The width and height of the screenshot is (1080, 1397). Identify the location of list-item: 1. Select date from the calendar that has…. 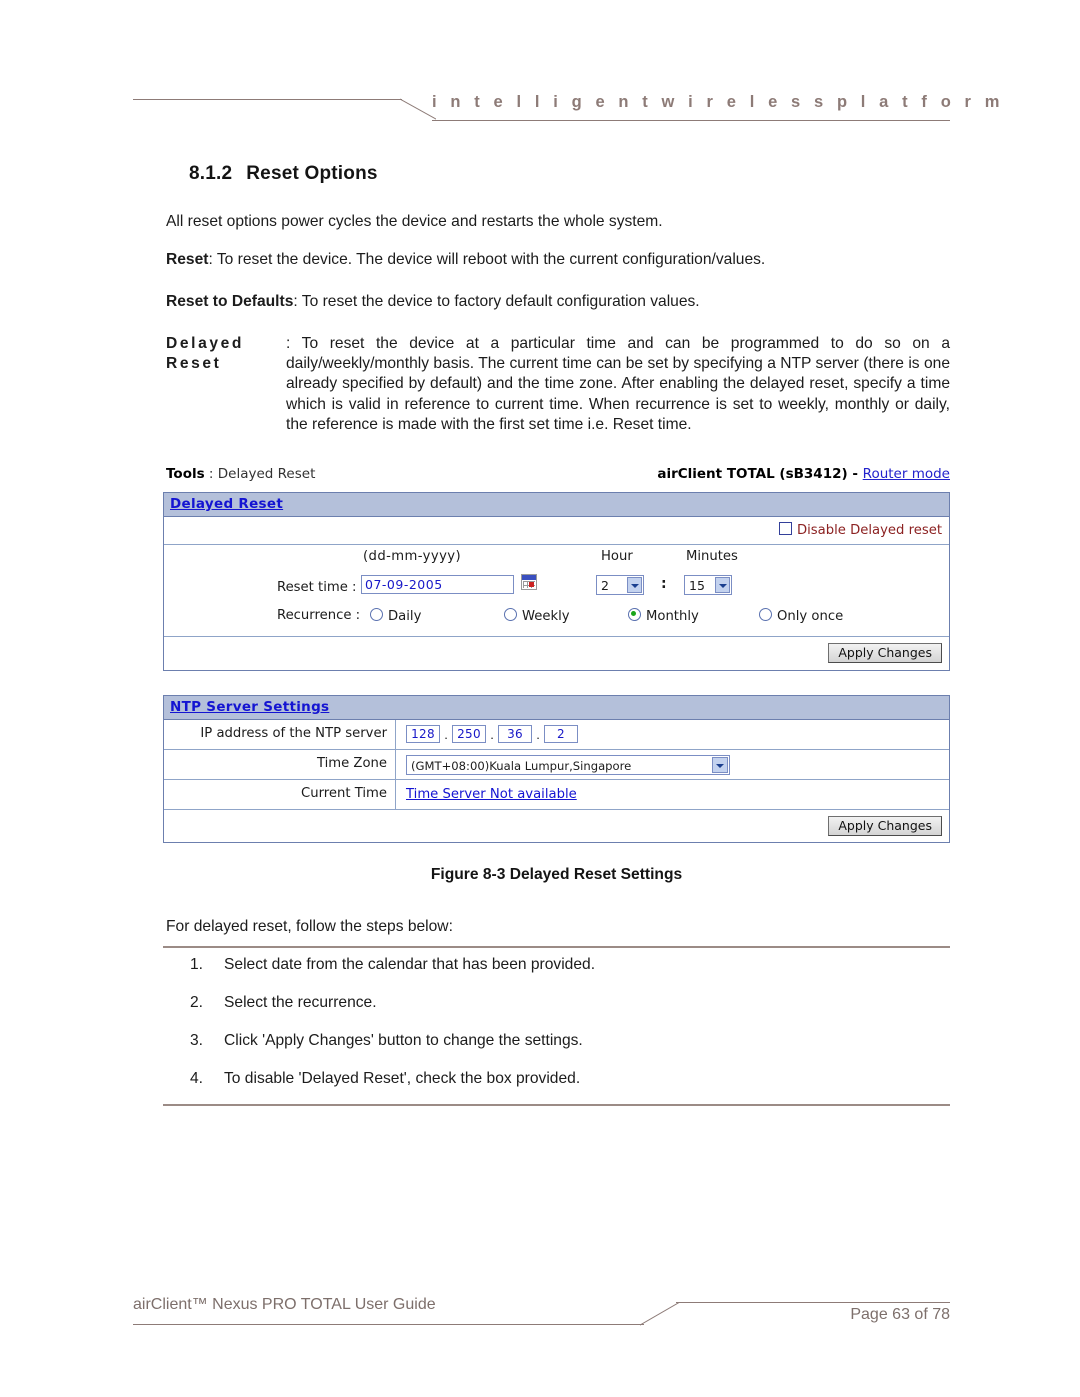
(392, 965).